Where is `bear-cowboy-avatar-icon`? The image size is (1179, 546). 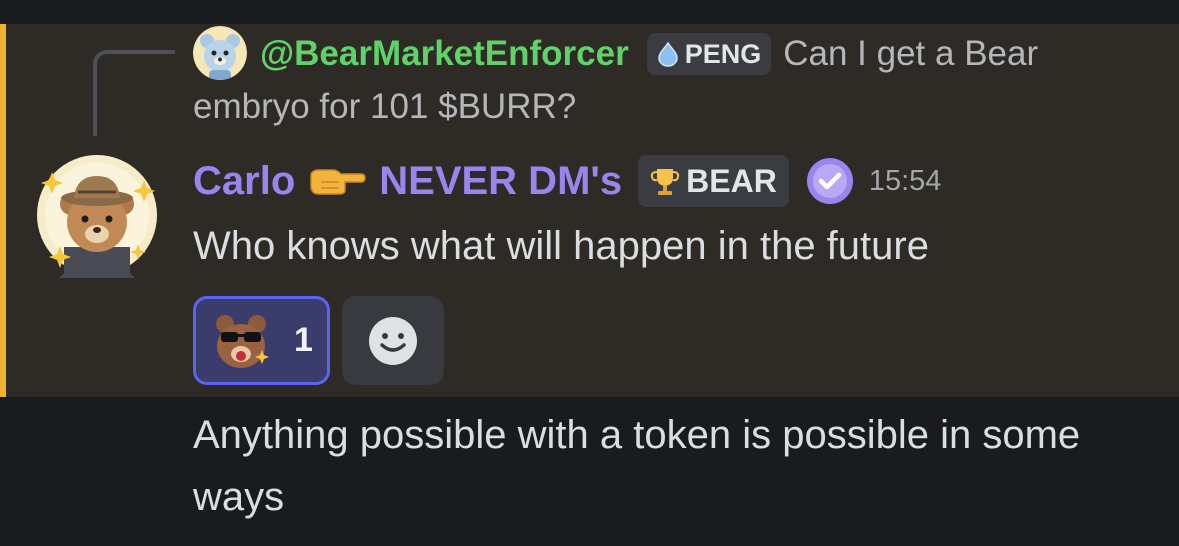 bear-cowboy-avatar-icon is located at coordinates (97, 216).